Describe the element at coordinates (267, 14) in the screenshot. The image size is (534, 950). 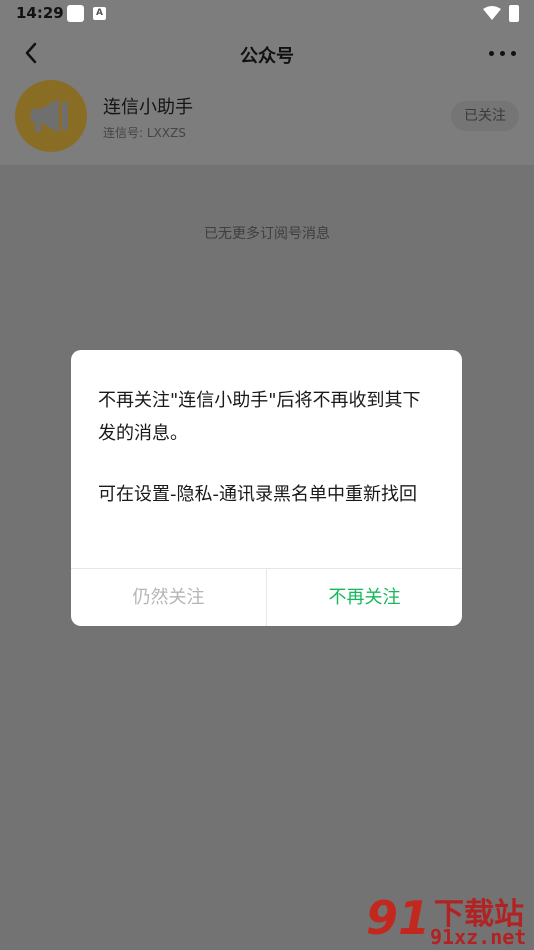
I see `status-bar: 14:29 A` at that location.